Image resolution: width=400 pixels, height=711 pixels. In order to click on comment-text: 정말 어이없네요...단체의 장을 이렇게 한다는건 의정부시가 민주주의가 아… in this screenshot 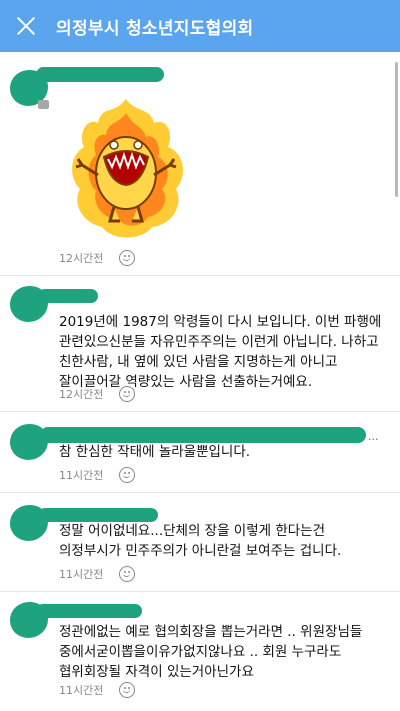, I will do `click(200, 541)`.